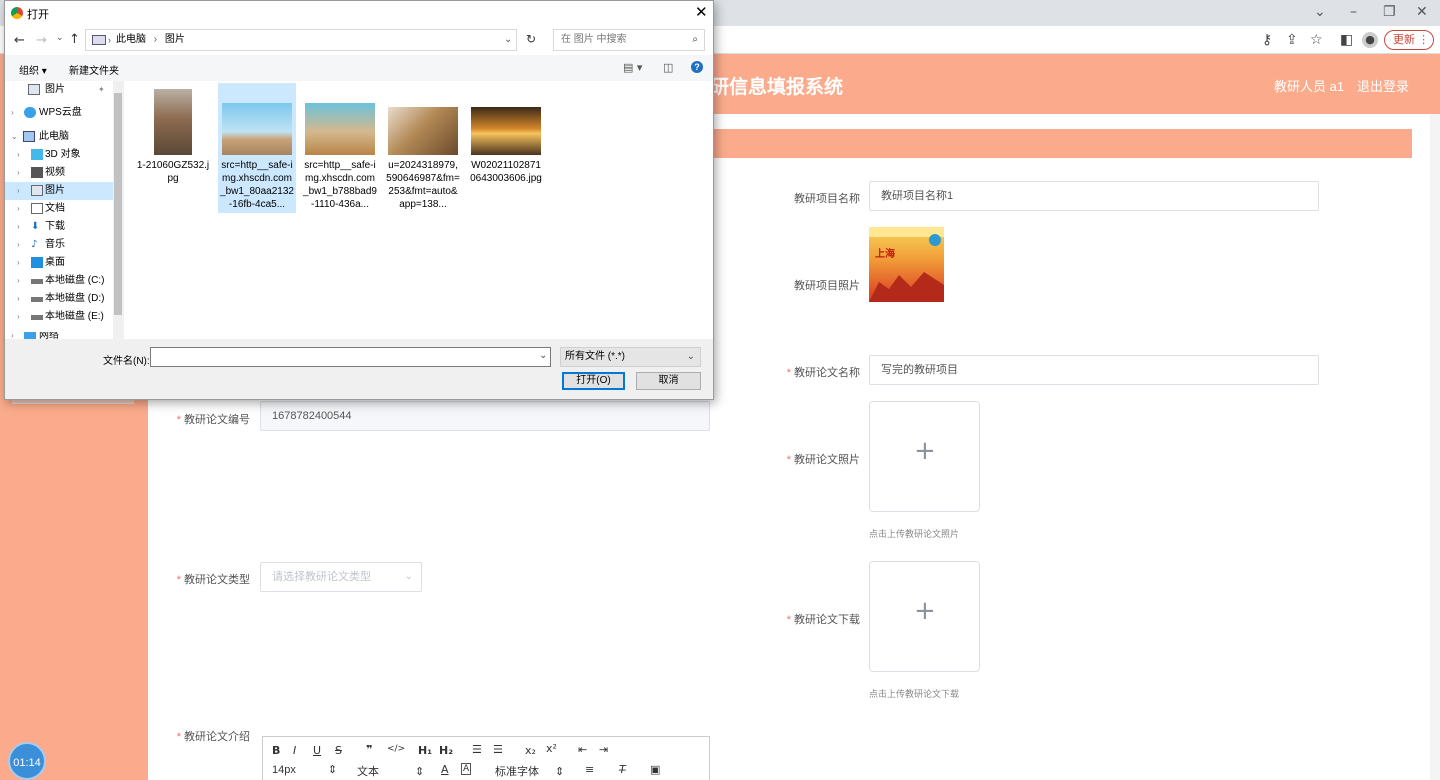 The width and height of the screenshot is (1440, 780). I want to click on nav-item-this-pc: ⌄ 此电脑, so click(58, 137).